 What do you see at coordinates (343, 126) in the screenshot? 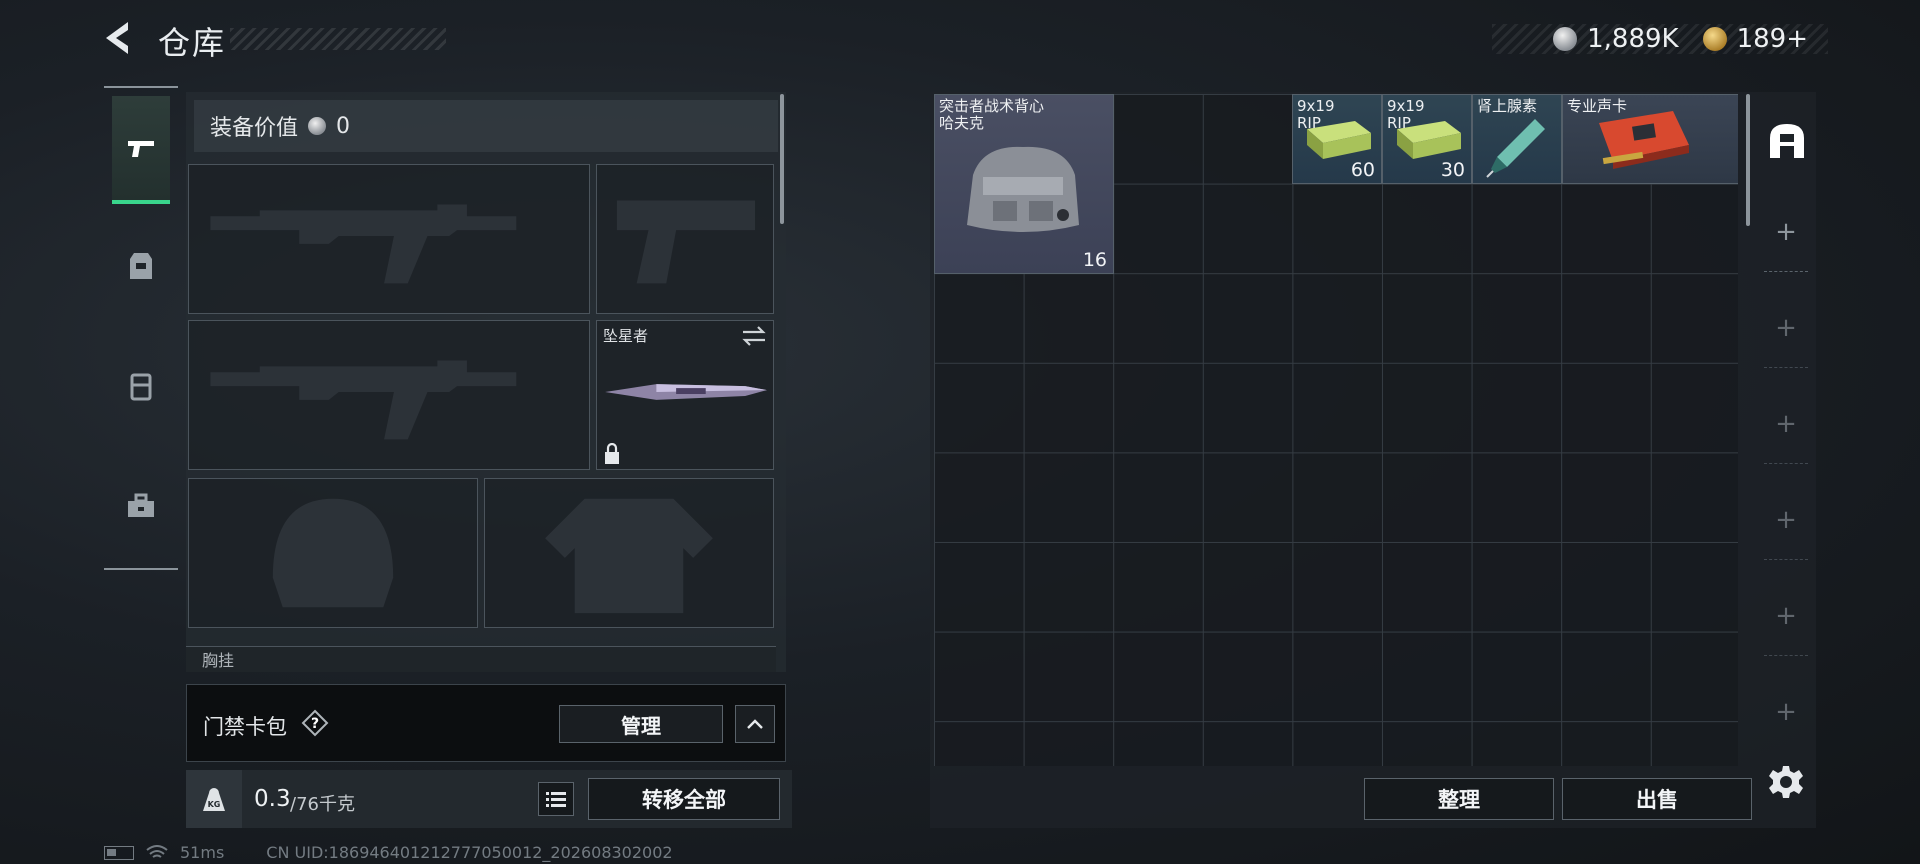
I see `equipment-value: 0` at bounding box center [343, 126].